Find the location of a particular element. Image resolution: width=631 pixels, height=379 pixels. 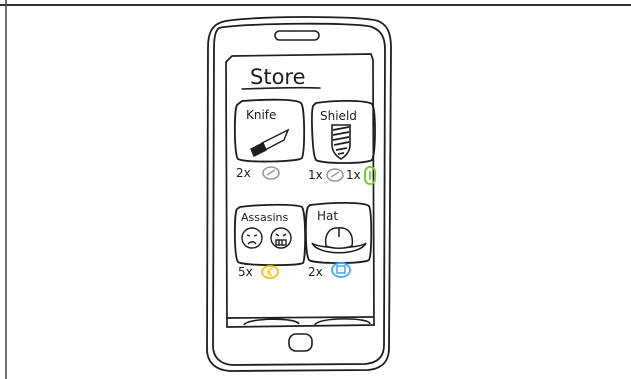

bottom-tab-left is located at coordinates (271, 322).